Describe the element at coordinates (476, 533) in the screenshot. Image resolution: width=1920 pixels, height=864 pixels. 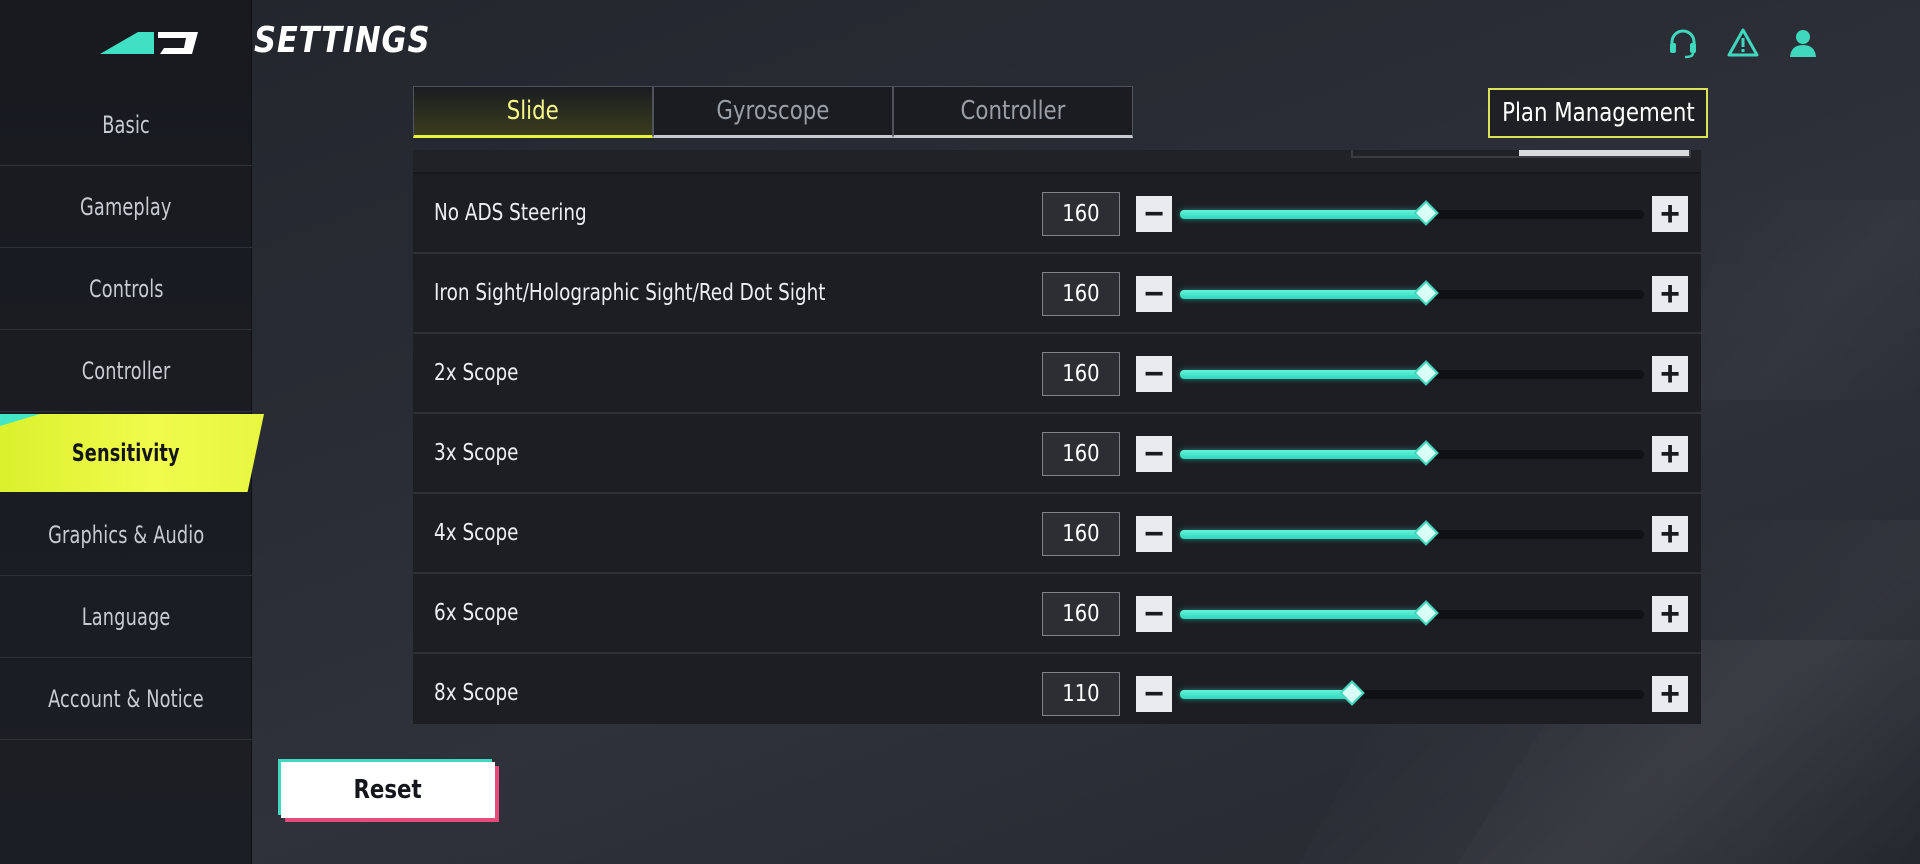
I see `row-label: 4x Scope` at that location.